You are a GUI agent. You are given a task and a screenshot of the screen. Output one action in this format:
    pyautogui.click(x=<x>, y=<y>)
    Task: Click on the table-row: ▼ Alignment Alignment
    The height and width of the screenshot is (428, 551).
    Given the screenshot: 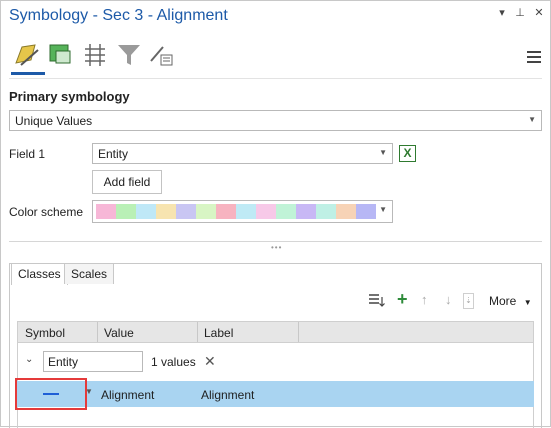 What is the action you would take?
    pyautogui.click(x=275, y=394)
    